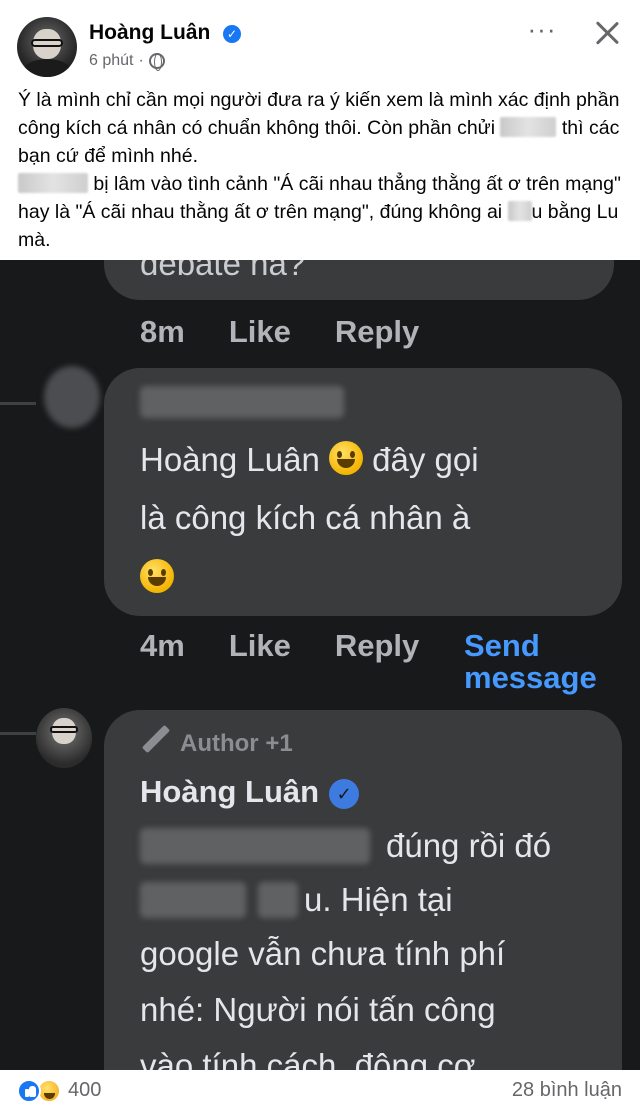 The width and height of the screenshot is (640, 1113). I want to click on avatar-shirt, so click(47, 68).